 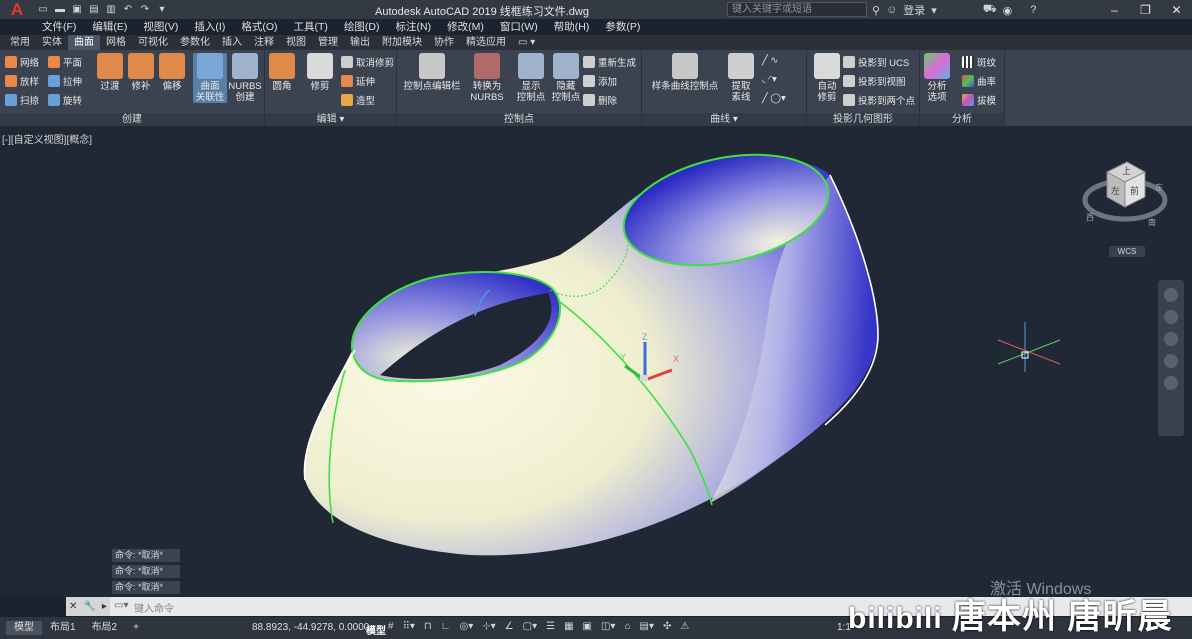 I want to click on rebuild-tool: 重新生成, so click(x=609, y=62).